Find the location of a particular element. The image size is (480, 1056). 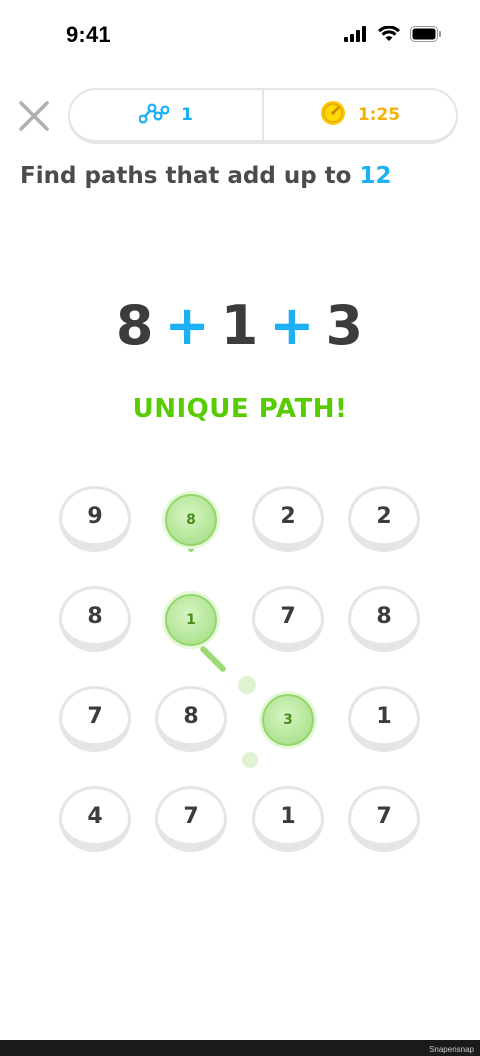

path-connector is located at coordinates (213, 659).